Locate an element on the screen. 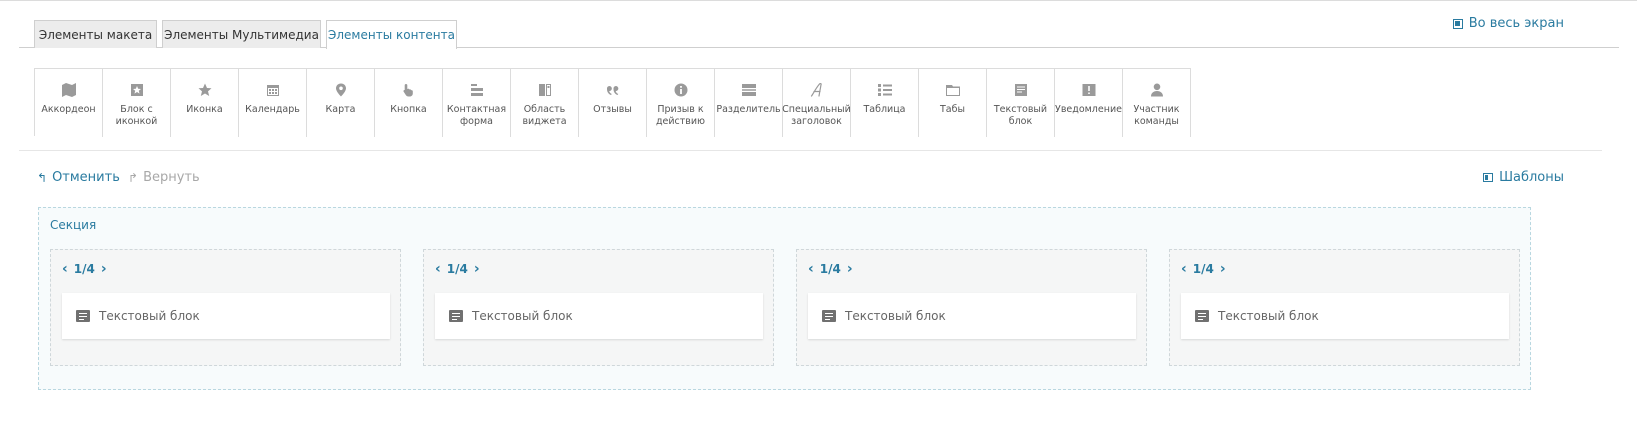 Image resolution: width=1637 pixels, height=423 pixels. calendar-icon is located at coordinates (273, 90).